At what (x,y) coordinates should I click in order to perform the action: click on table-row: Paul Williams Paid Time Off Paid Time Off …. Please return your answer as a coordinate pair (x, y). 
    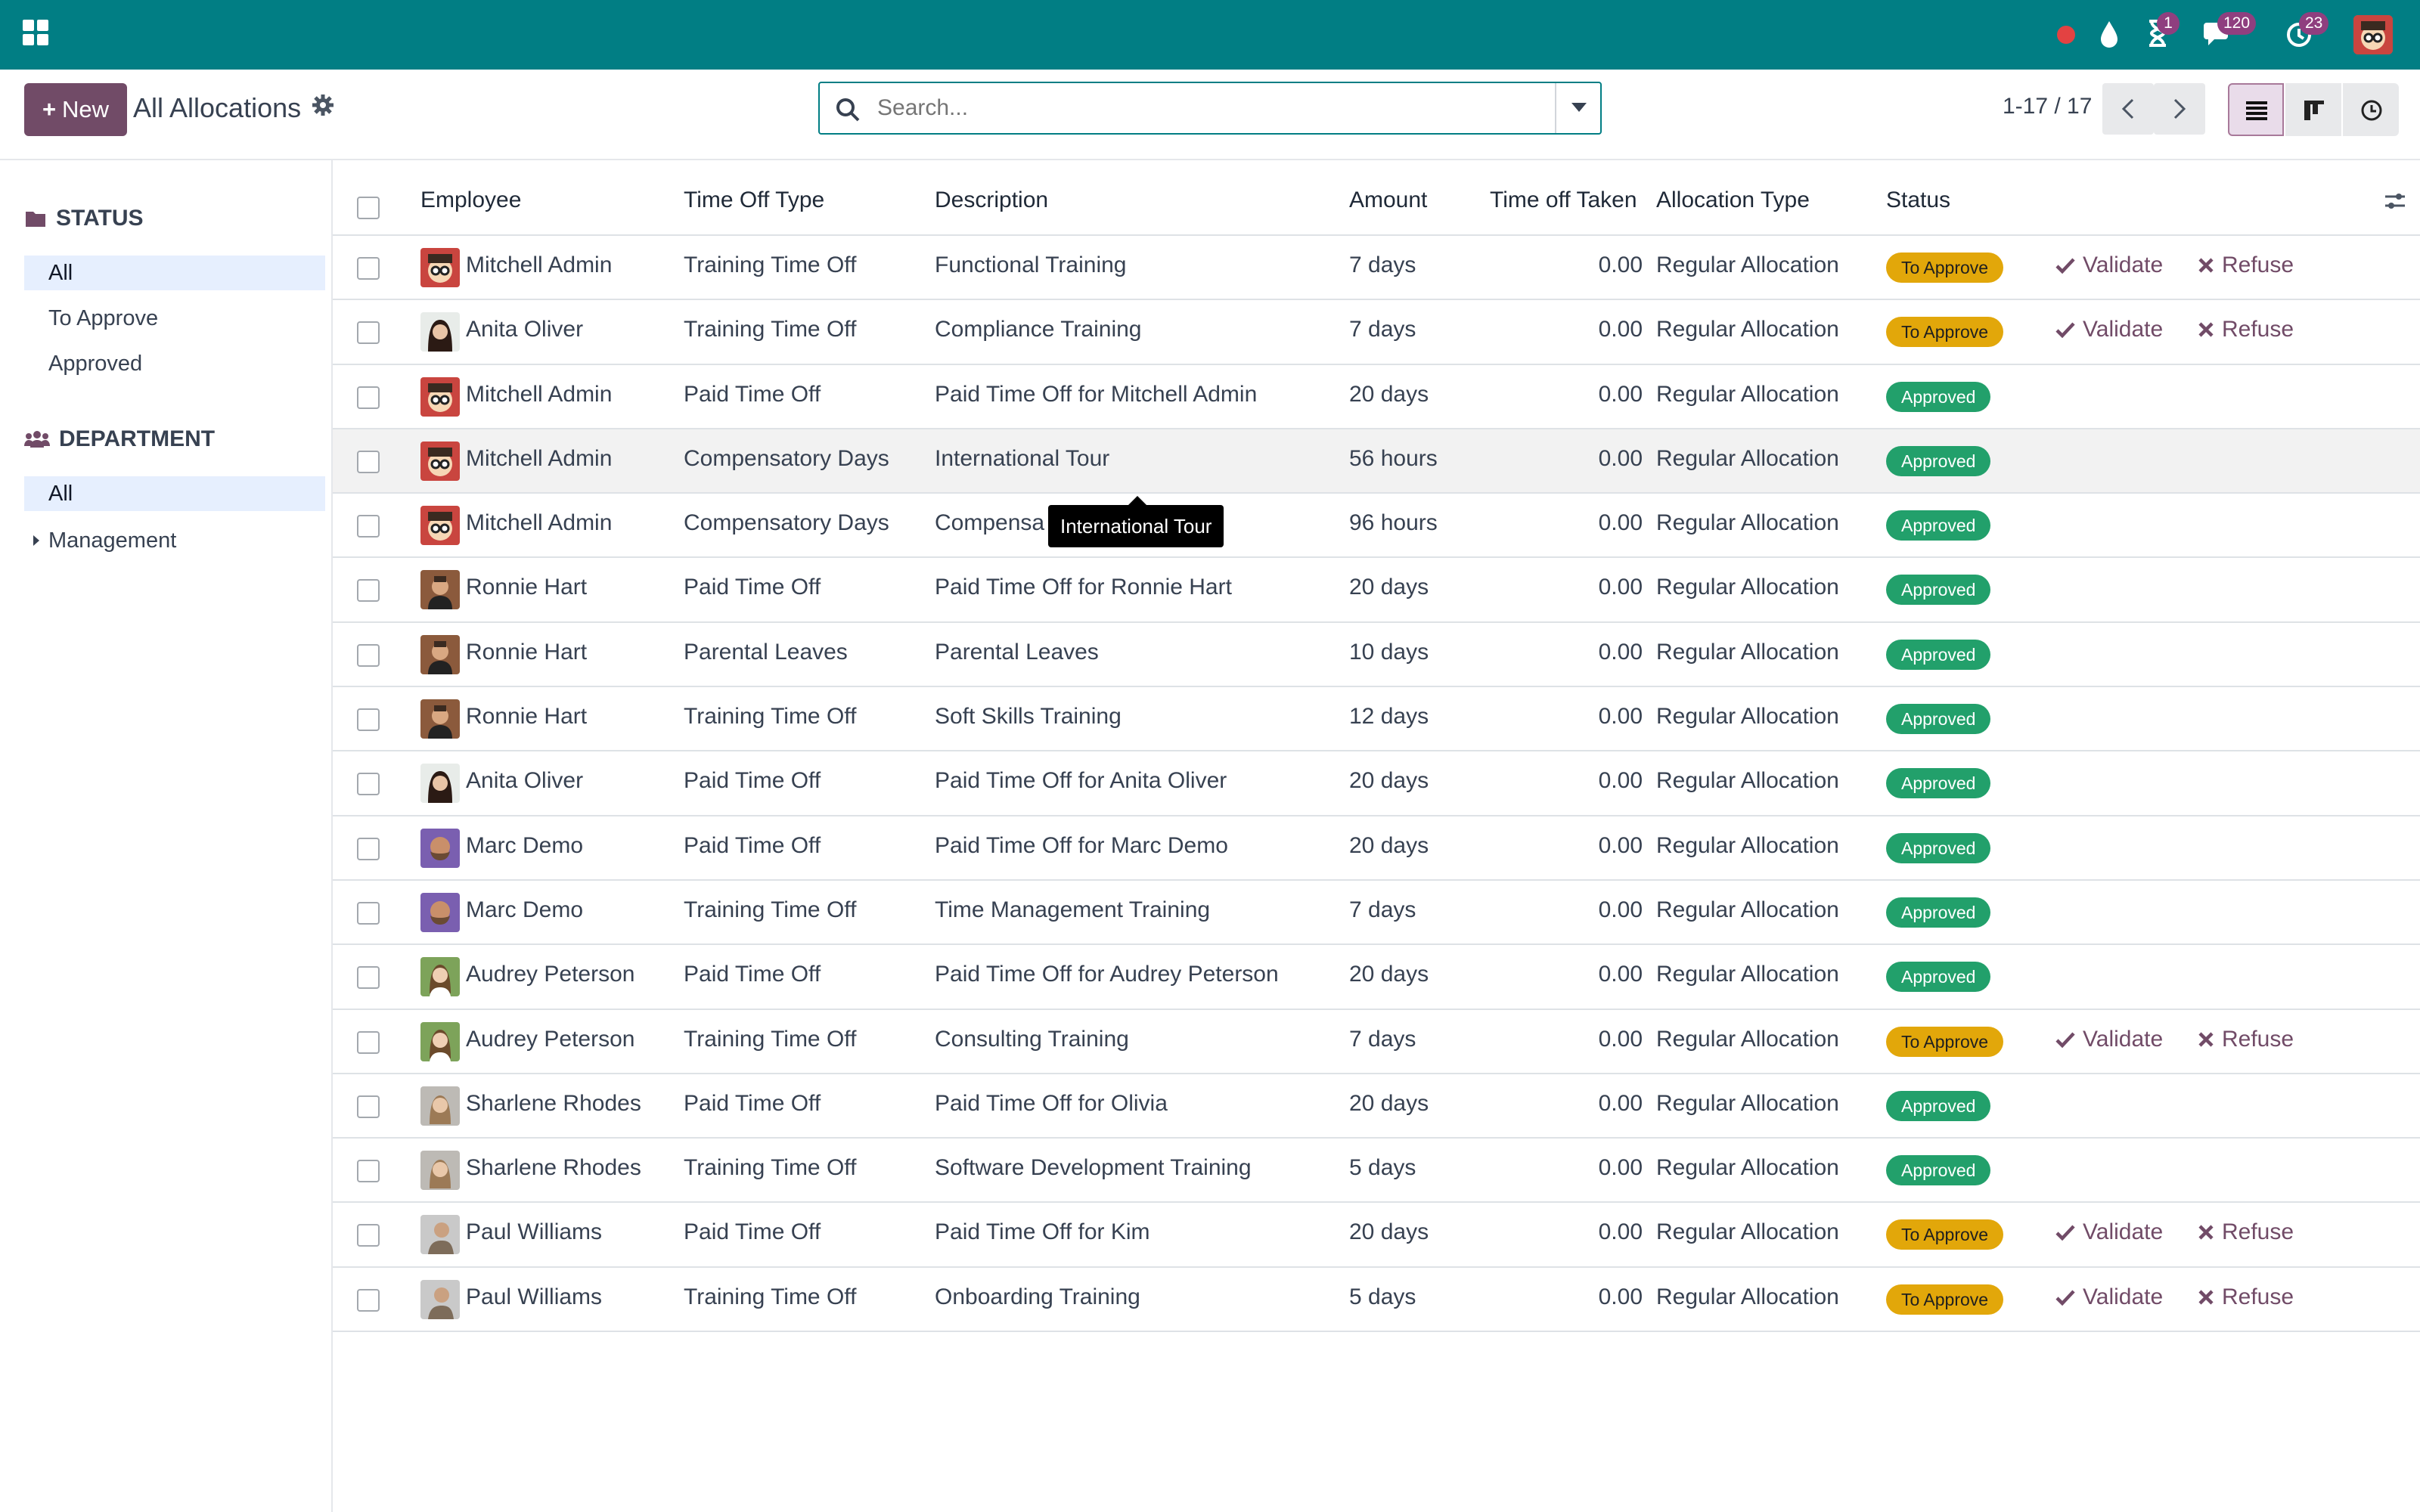
    Looking at the image, I should click on (1376, 1235).